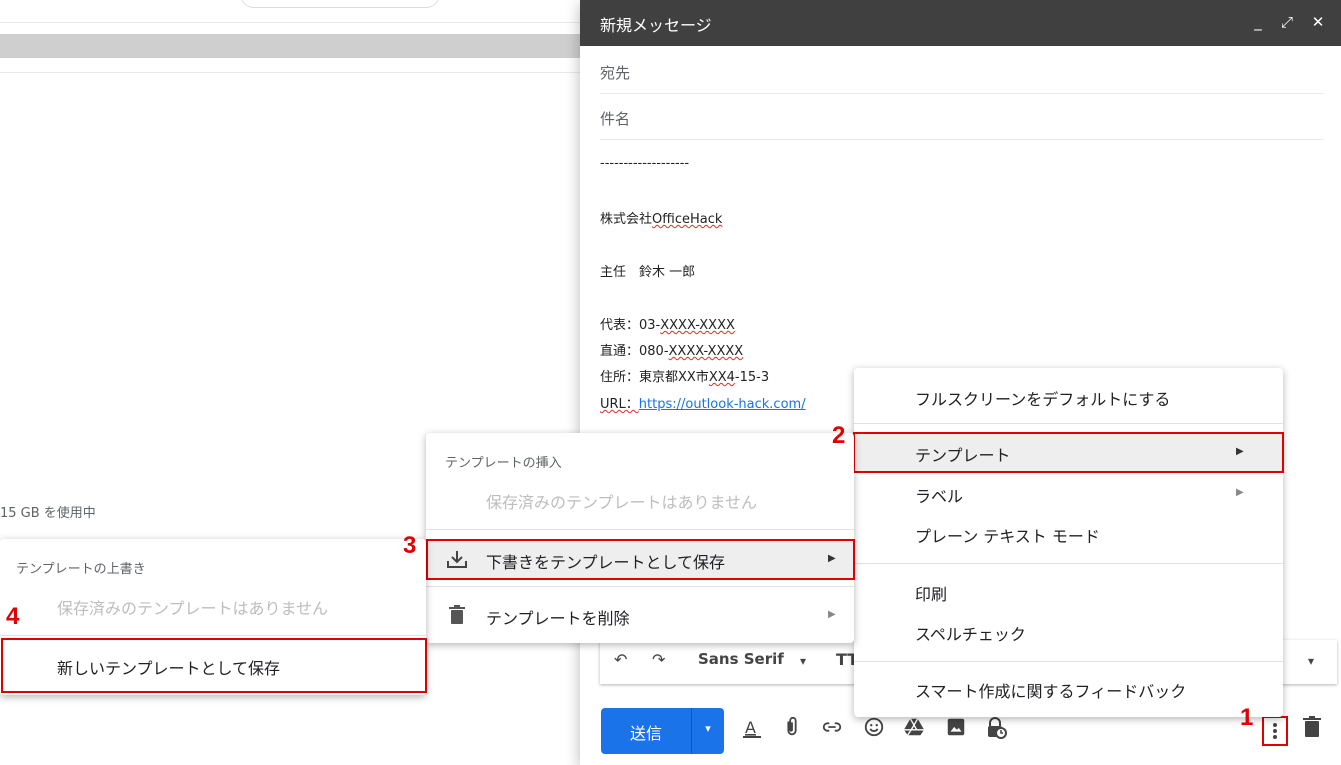  I want to click on storage-usage: 15 GB を使用中, so click(48, 513).